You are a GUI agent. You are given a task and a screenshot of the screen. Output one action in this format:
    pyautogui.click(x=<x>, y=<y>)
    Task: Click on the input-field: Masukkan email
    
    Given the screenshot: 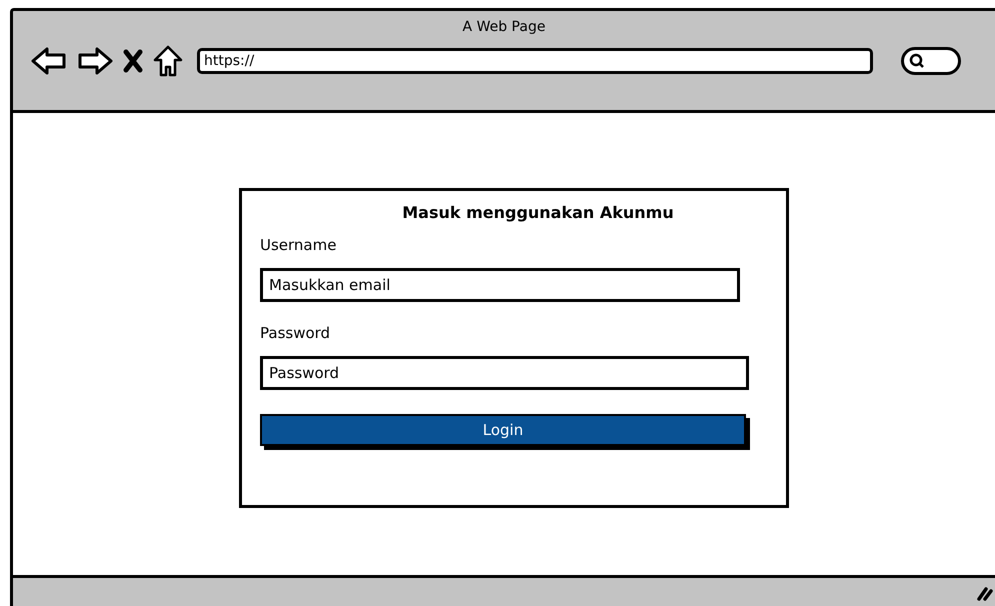 What is the action you would take?
    pyautogui.click(x=500, y=285)
    